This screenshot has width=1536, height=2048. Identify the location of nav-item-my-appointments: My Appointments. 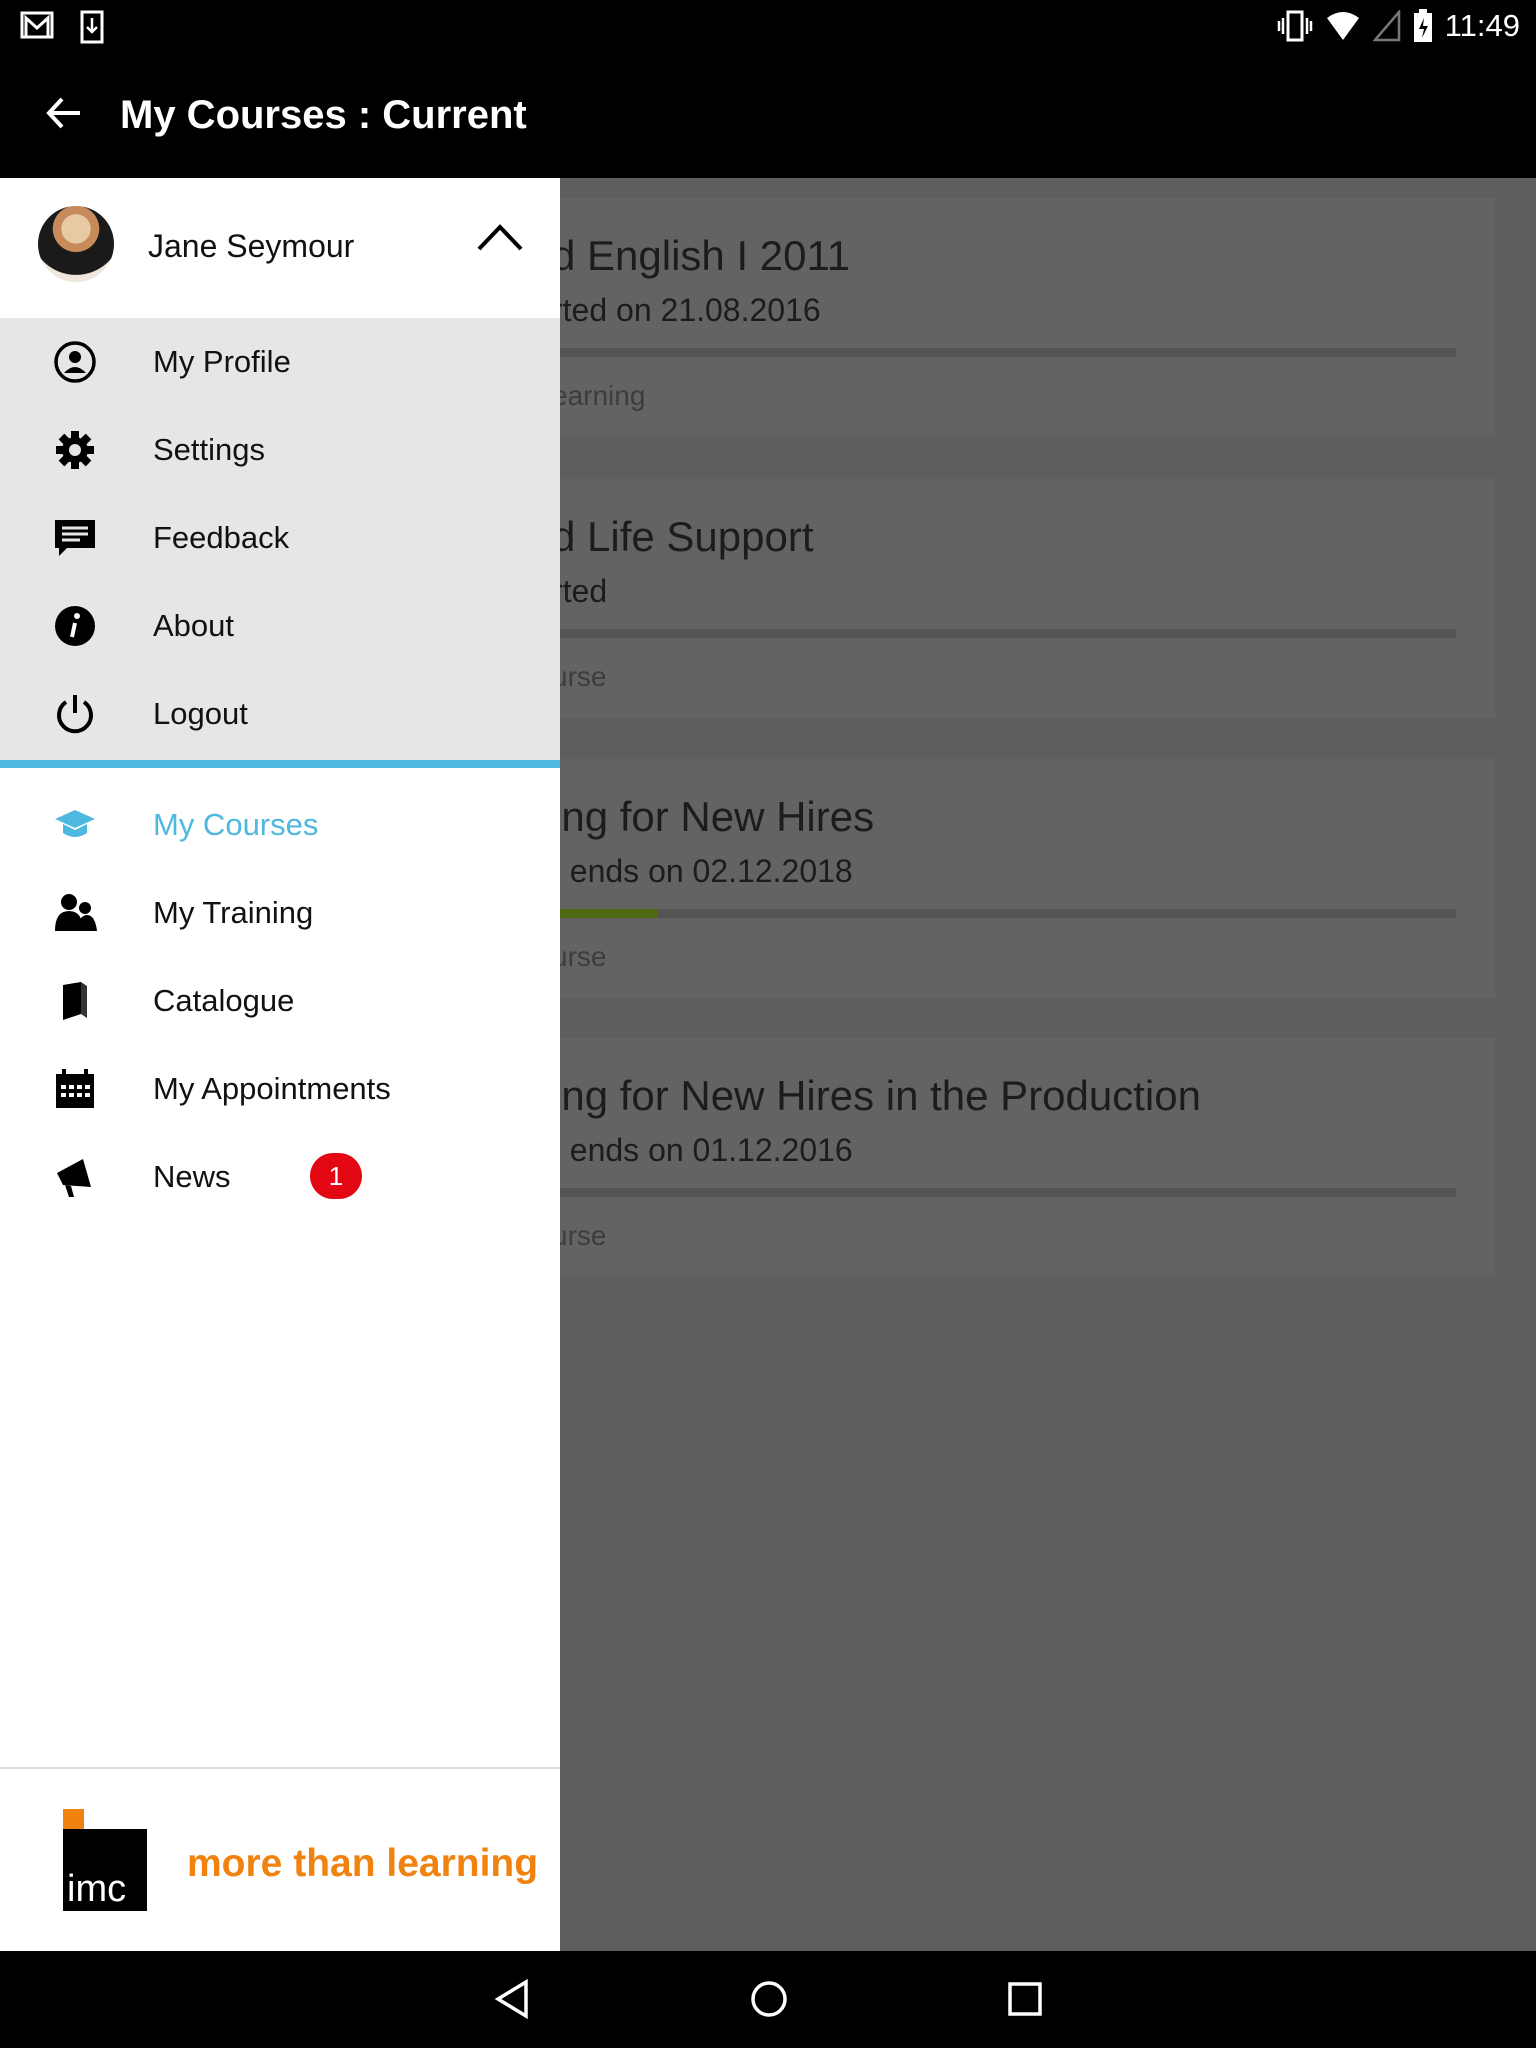
(280, 1089).